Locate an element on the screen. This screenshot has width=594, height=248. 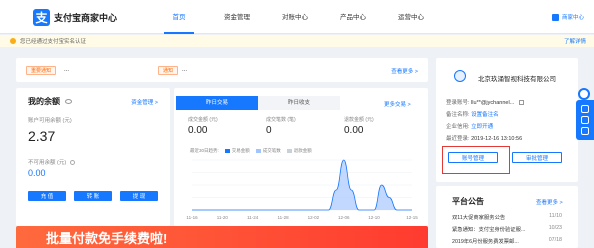
company-name: 北京玖涌智视科技有限公司 is located at coordinates (517, 79).